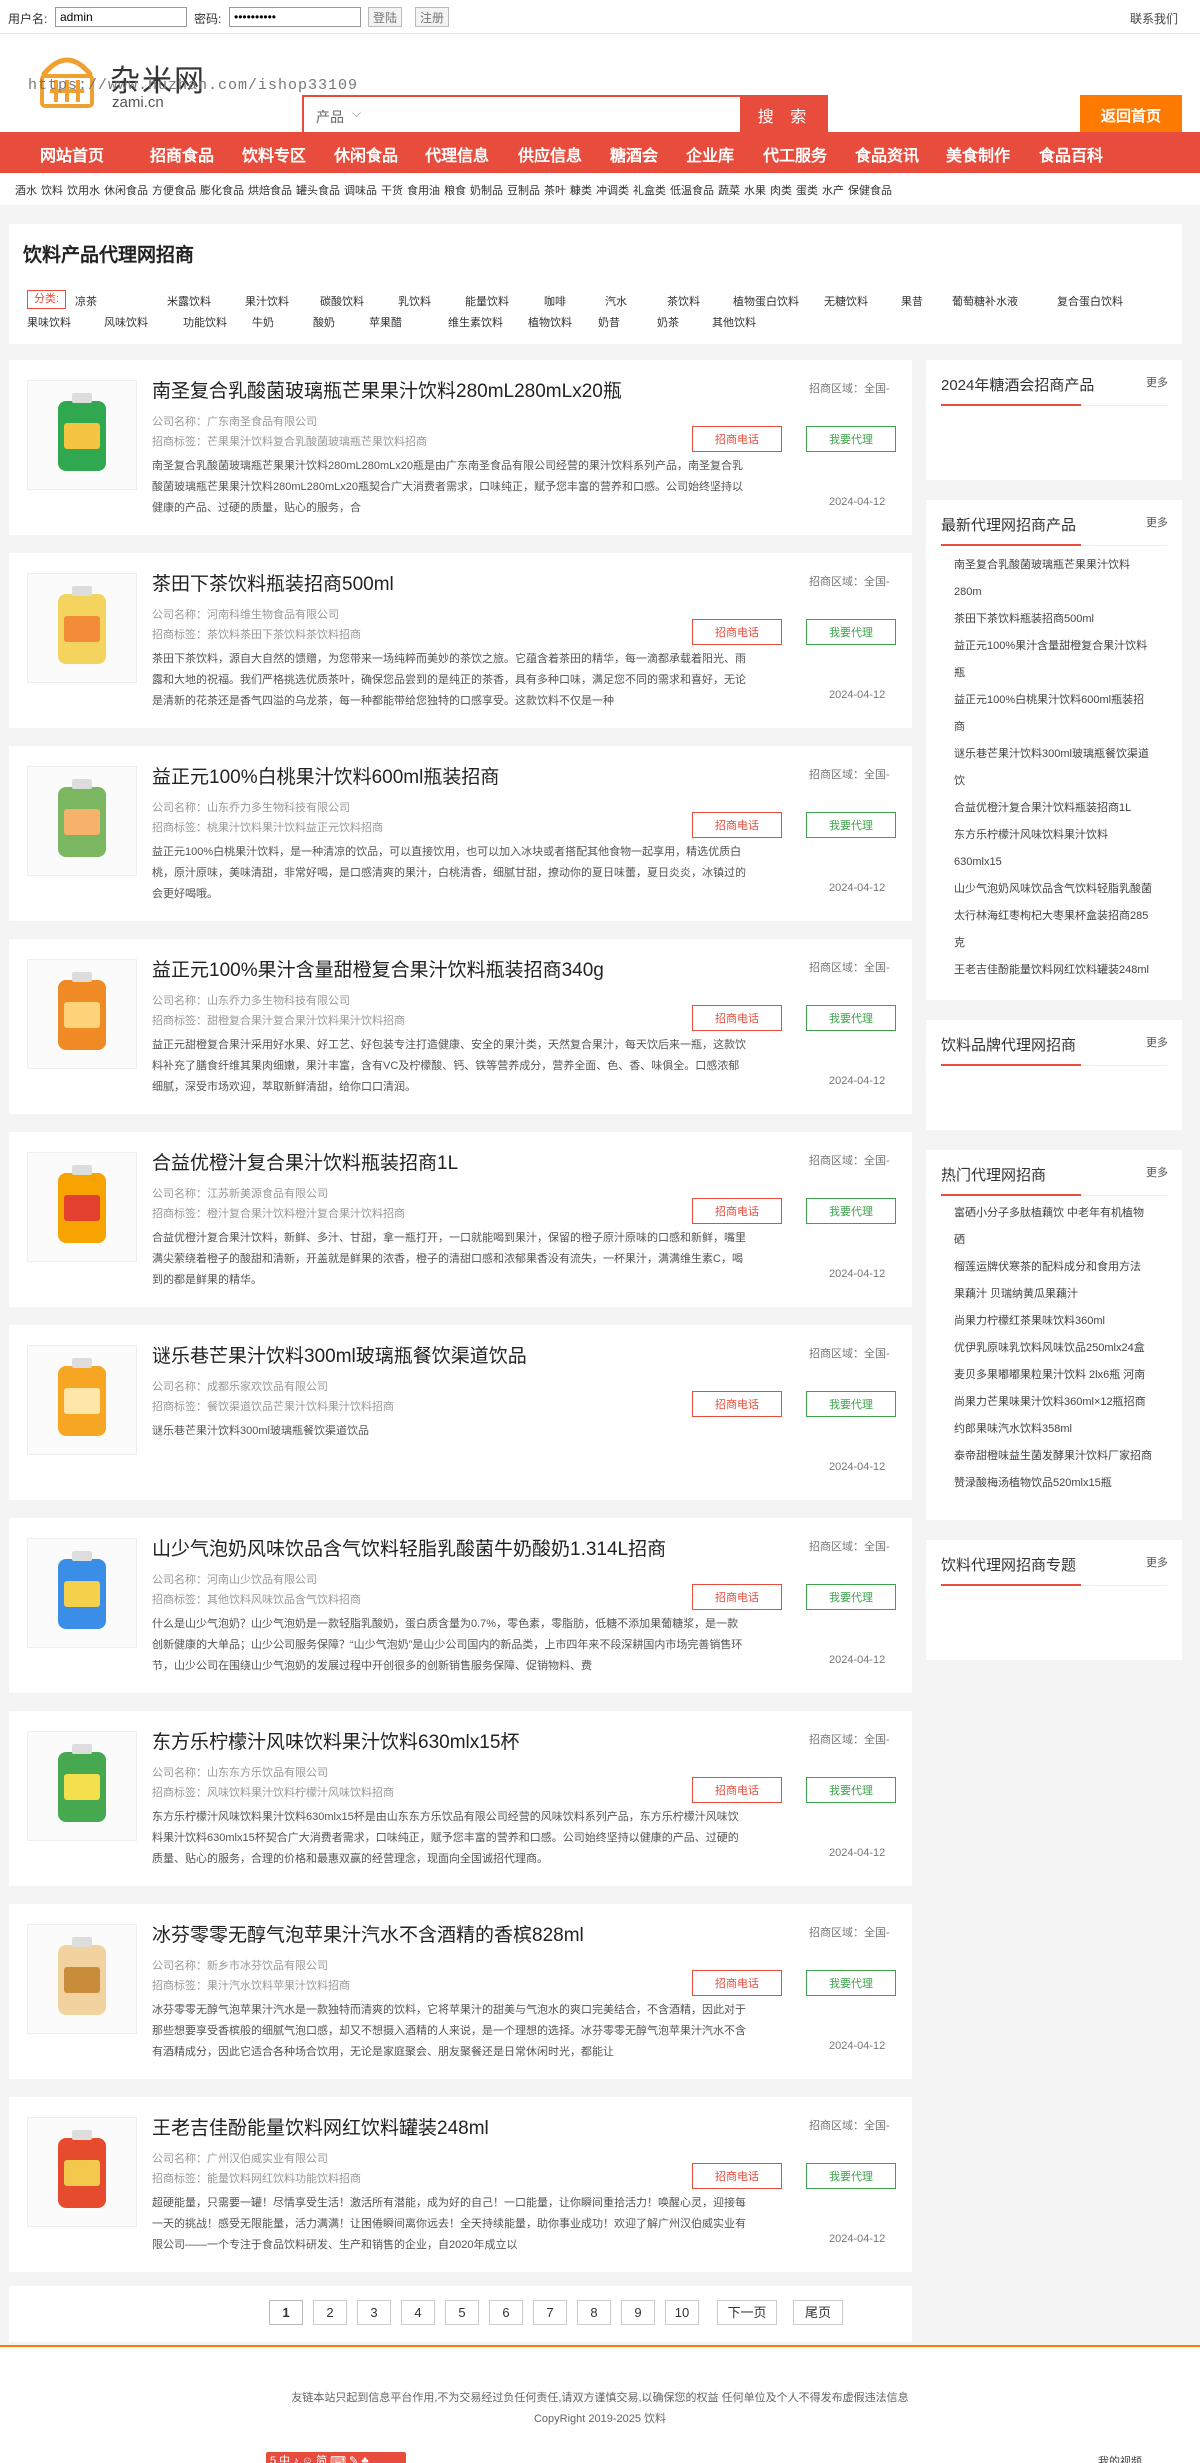 Image resolution: width=1200 pixels, height=2463 pixels. Describe the element at coordinates (205, 322) in the screenshot. I see `category-link: 功能饮料` at that location.